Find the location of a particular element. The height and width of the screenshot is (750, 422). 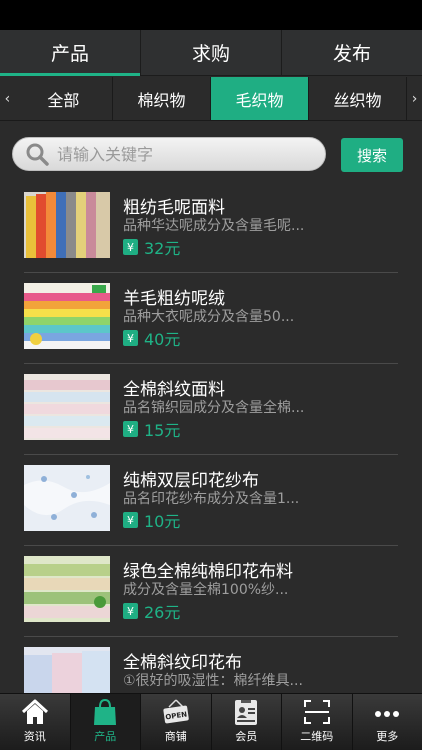

nav-news: 资讯 is located at coordinates (35, 722).